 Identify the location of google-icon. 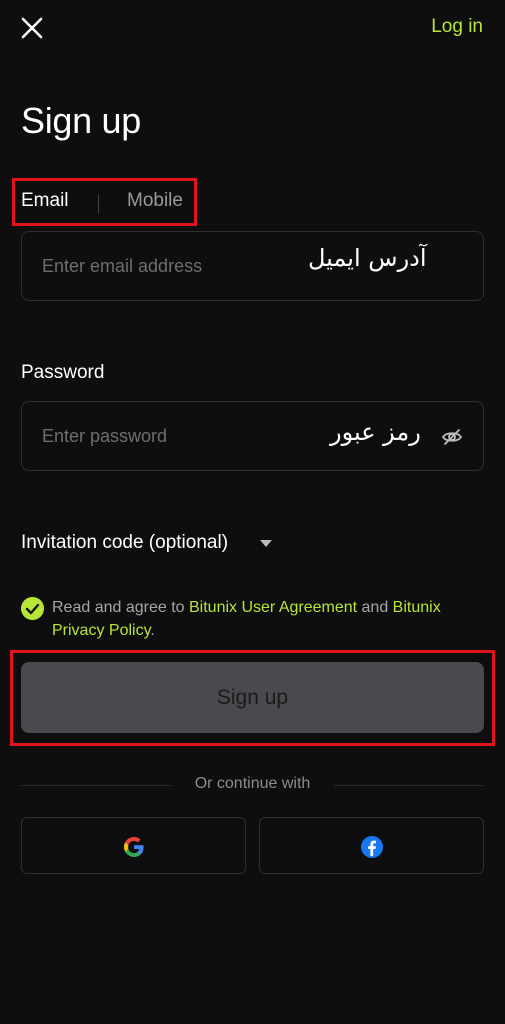
(134, 847).